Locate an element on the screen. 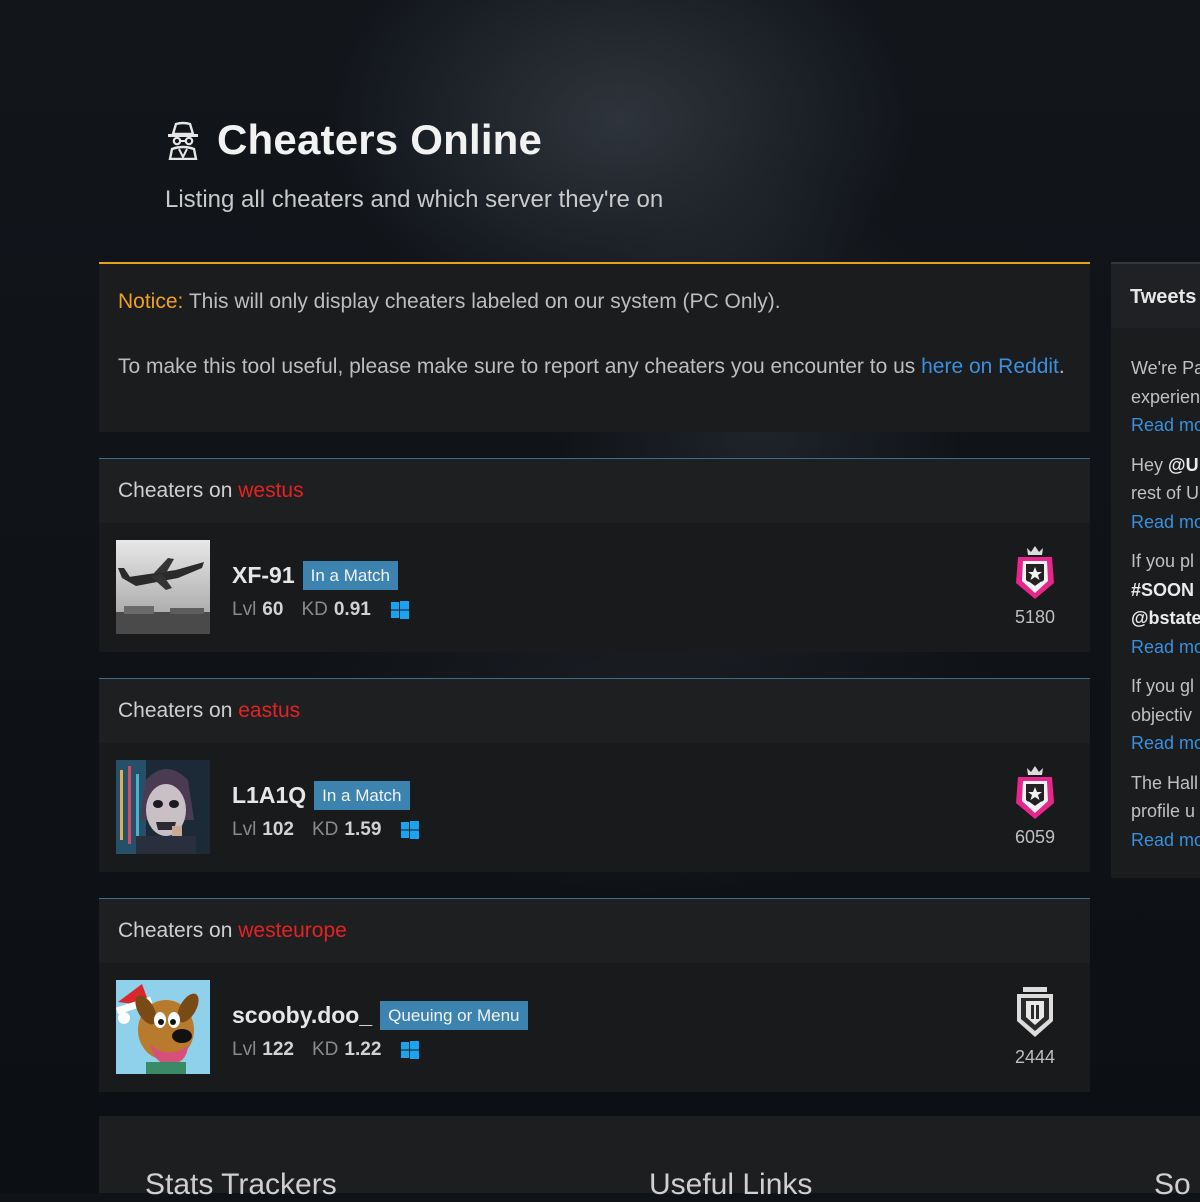 The image size is (1200, 1202). footer: Stats Trackers Useful Links So is located at coordinates (649, 1158).